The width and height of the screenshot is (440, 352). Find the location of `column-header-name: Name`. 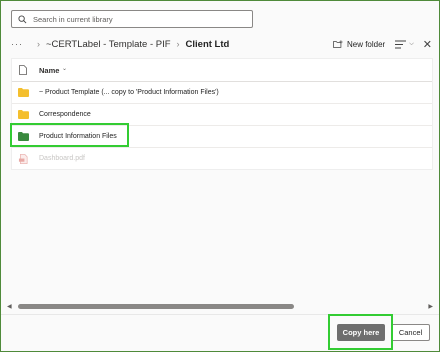

column-header-name: Name is located at coordinates (49, 70).